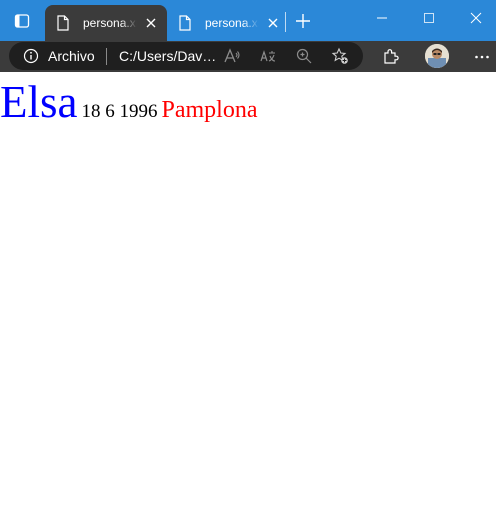 This screenshot has width=496, height=528. I want to click on address-bar: Archivo C:/Users/David/persona.xml, so click(186, 56).